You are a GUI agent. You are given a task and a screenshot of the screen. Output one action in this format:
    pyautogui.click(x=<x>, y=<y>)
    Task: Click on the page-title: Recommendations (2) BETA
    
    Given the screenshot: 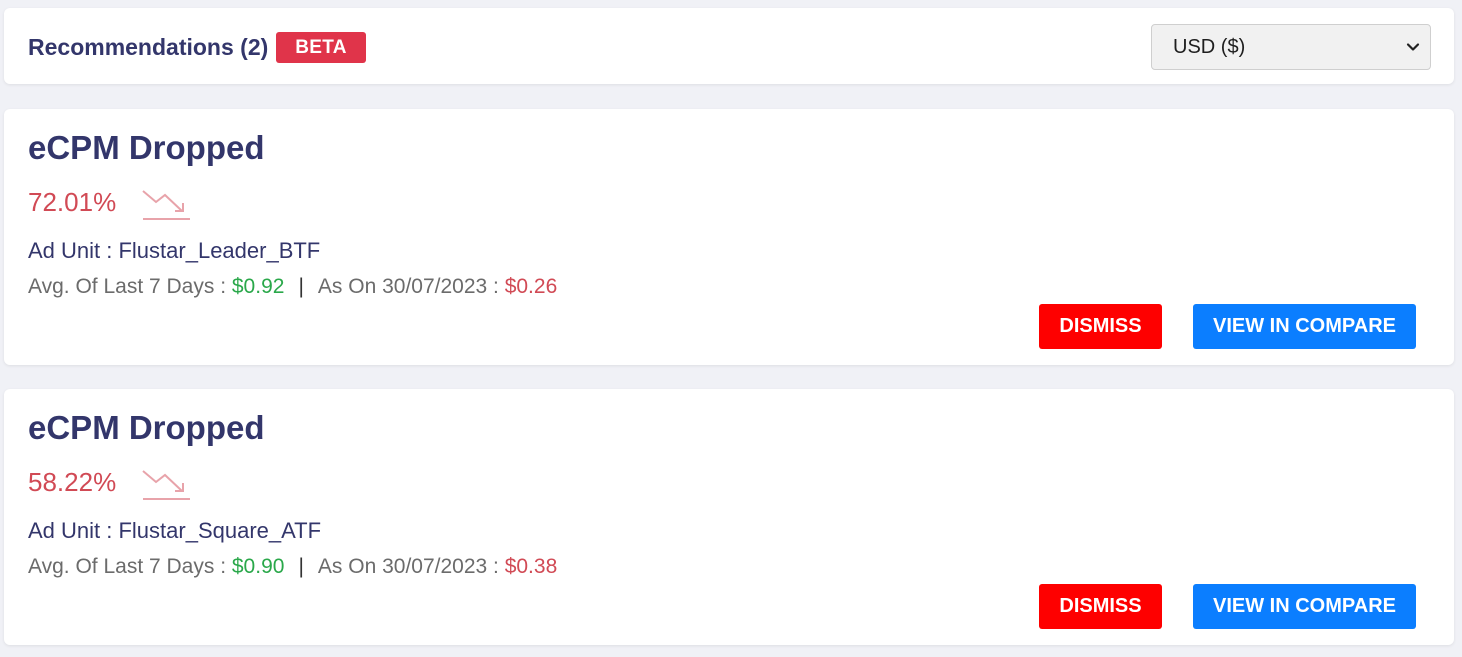 What is the action you would take?
    pyautogui.click(x=197, y=47)
    